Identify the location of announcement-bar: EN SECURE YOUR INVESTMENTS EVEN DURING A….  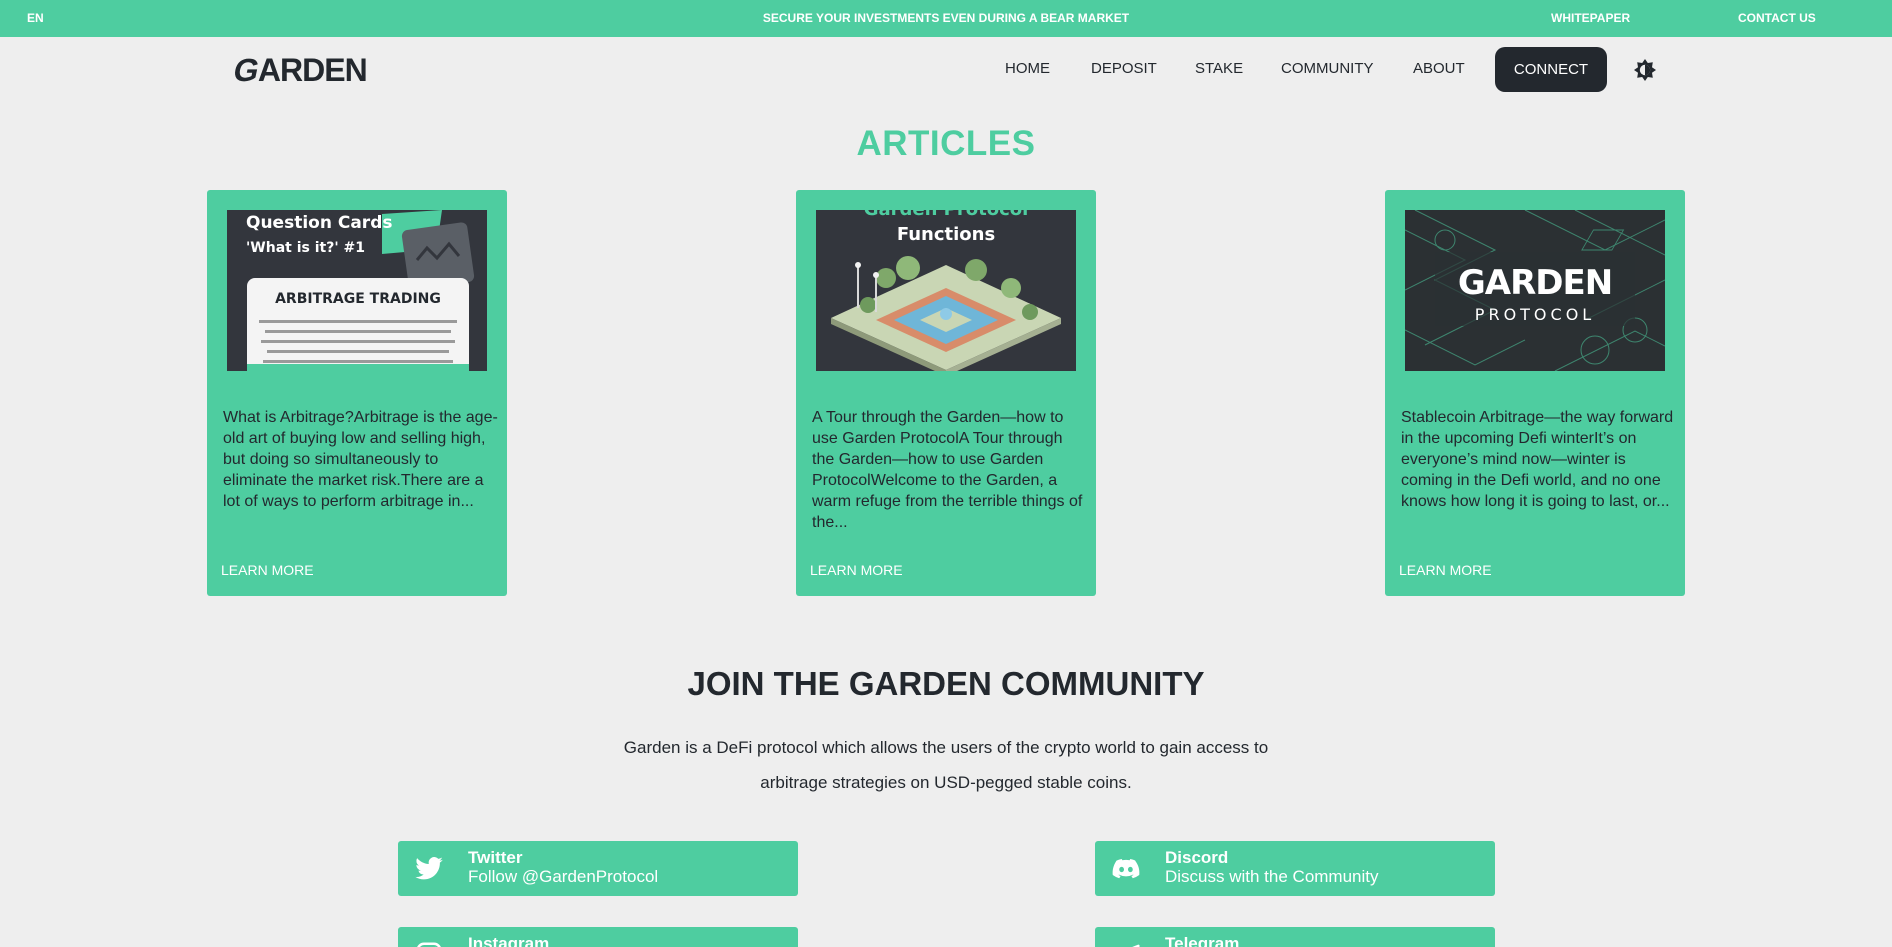
(946, 18).